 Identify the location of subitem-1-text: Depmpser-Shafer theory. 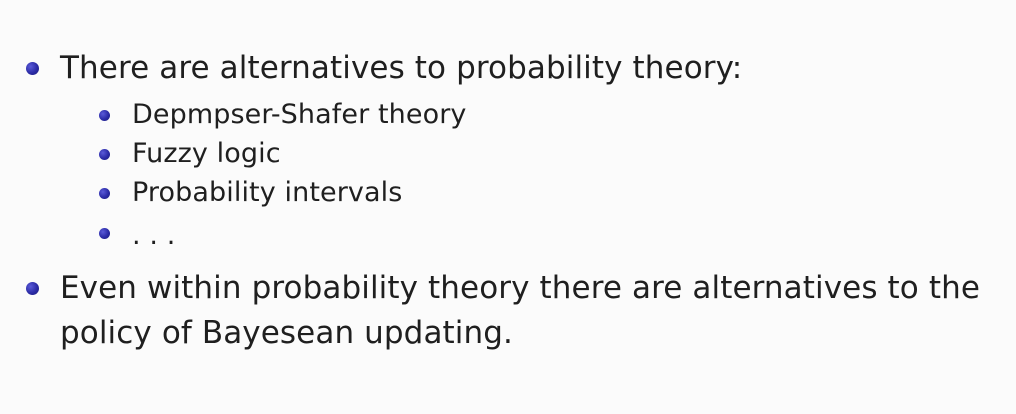
(299, 114).